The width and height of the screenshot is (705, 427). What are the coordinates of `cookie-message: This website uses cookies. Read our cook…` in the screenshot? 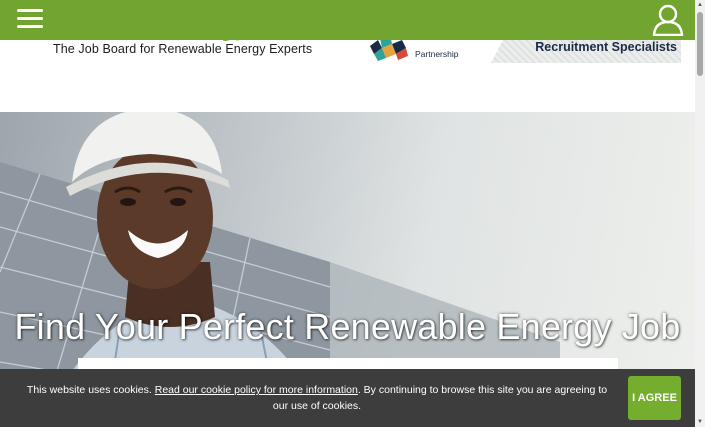 It's located at (317, 398).